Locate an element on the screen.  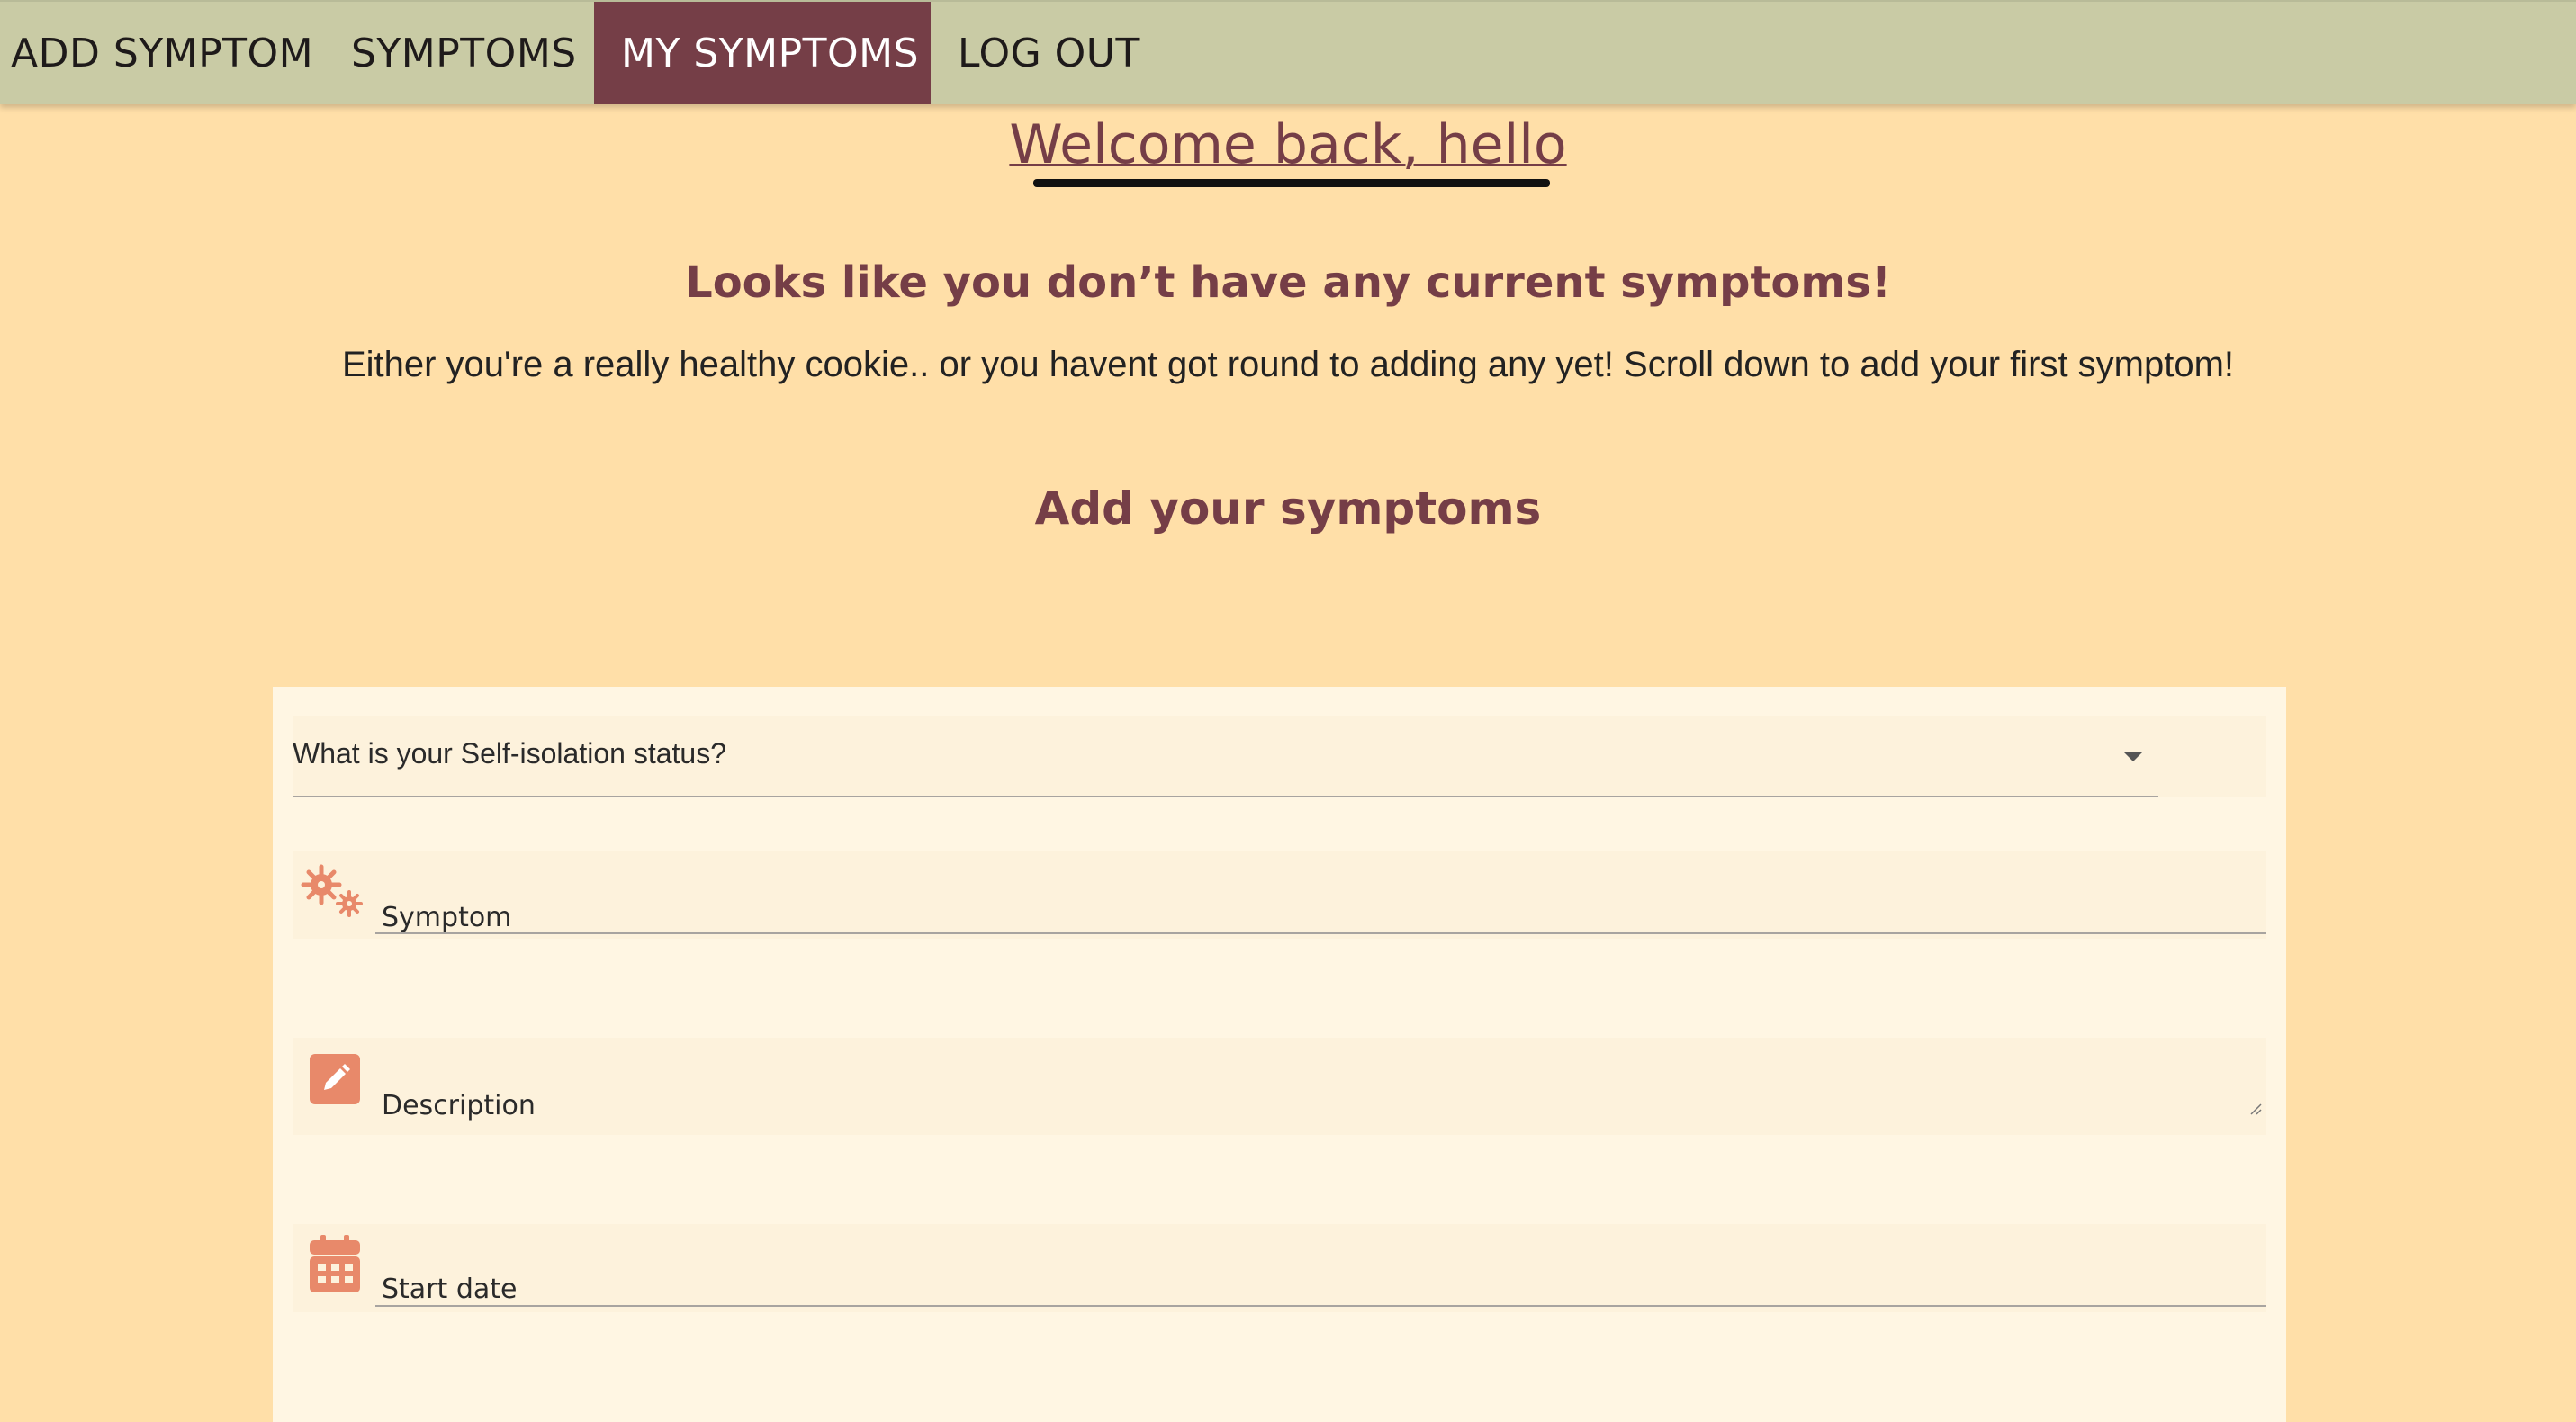
dropdown-arrow-icon is located at coordinates (2133, 756).